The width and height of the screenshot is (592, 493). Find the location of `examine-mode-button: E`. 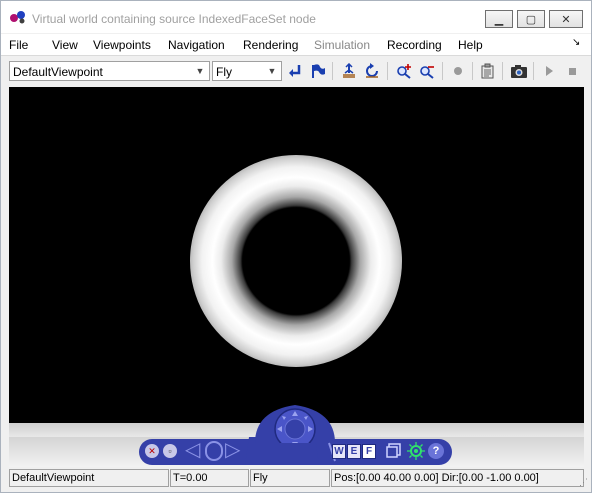

examine-mode-button: E is located at coordinates (354, 451).